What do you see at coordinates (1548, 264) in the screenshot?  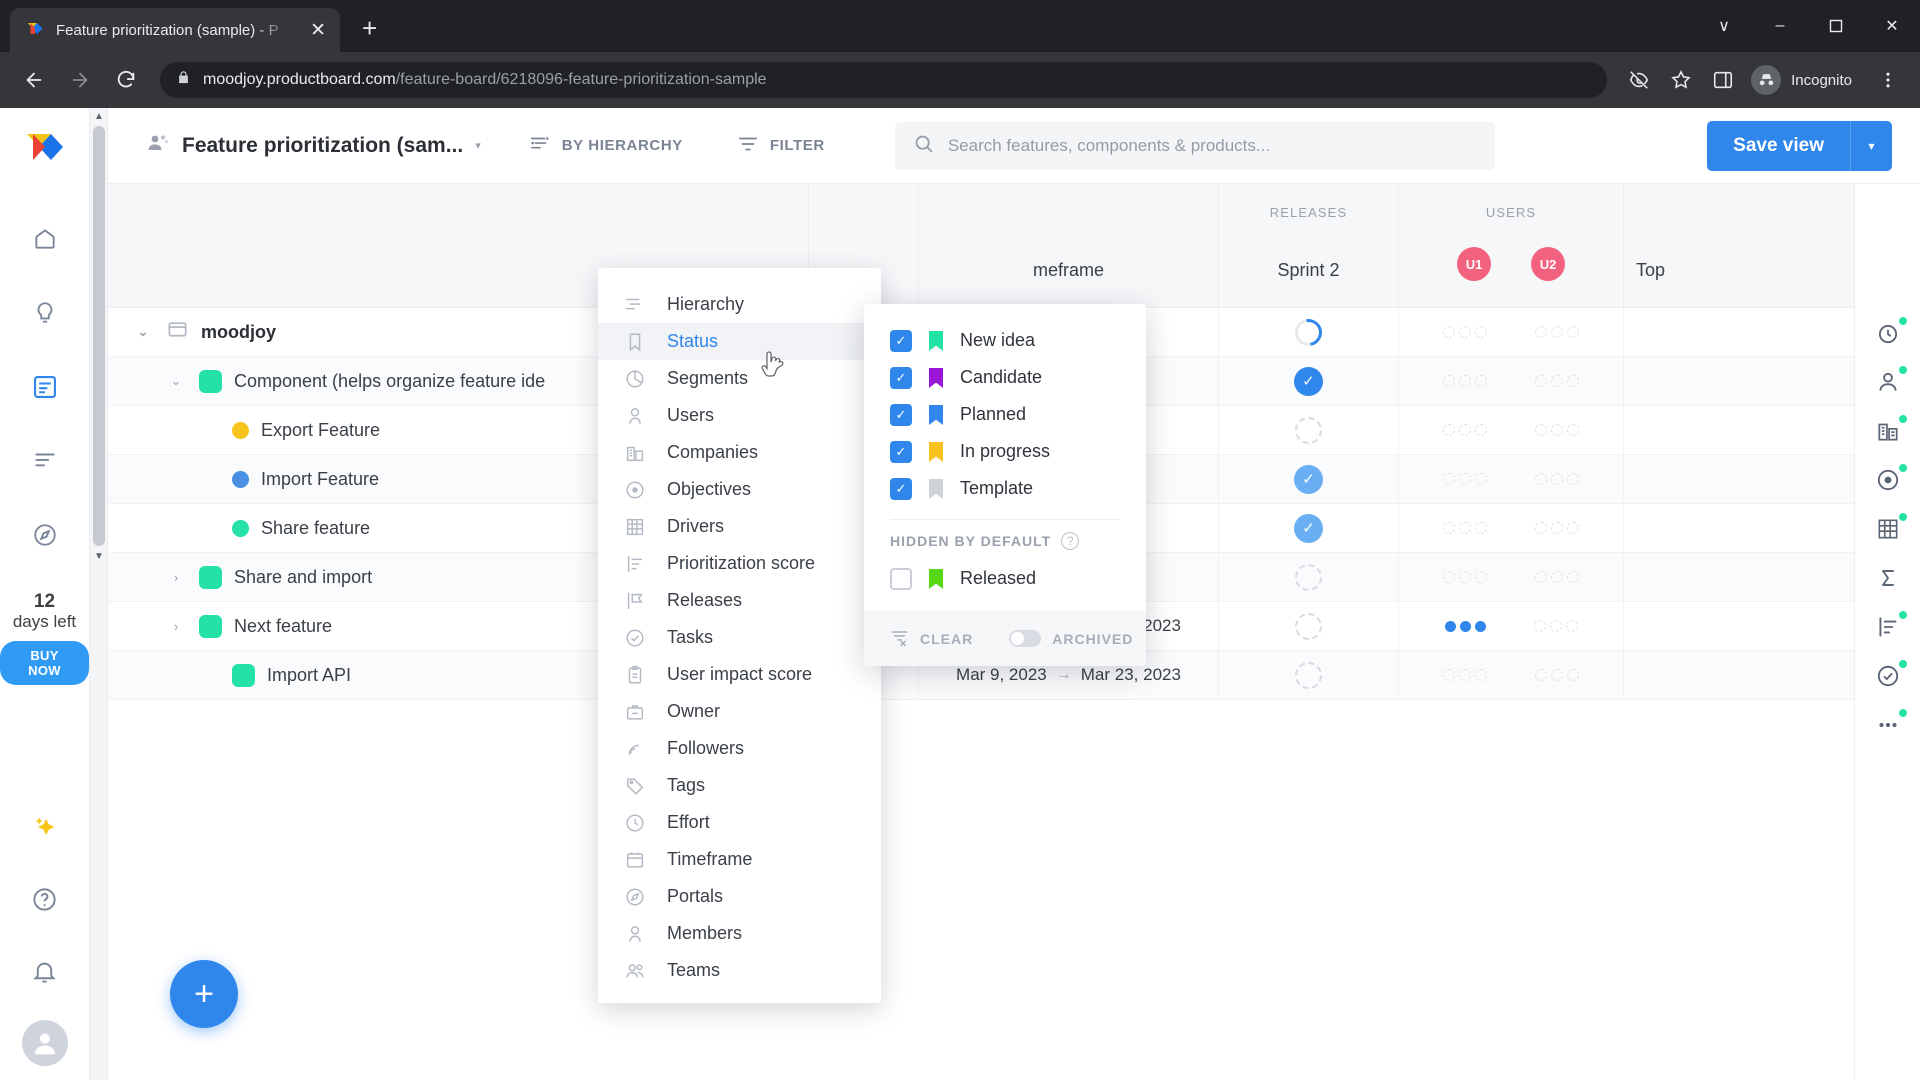 I see `avatar: U2` at bounding box center [1548, 264].